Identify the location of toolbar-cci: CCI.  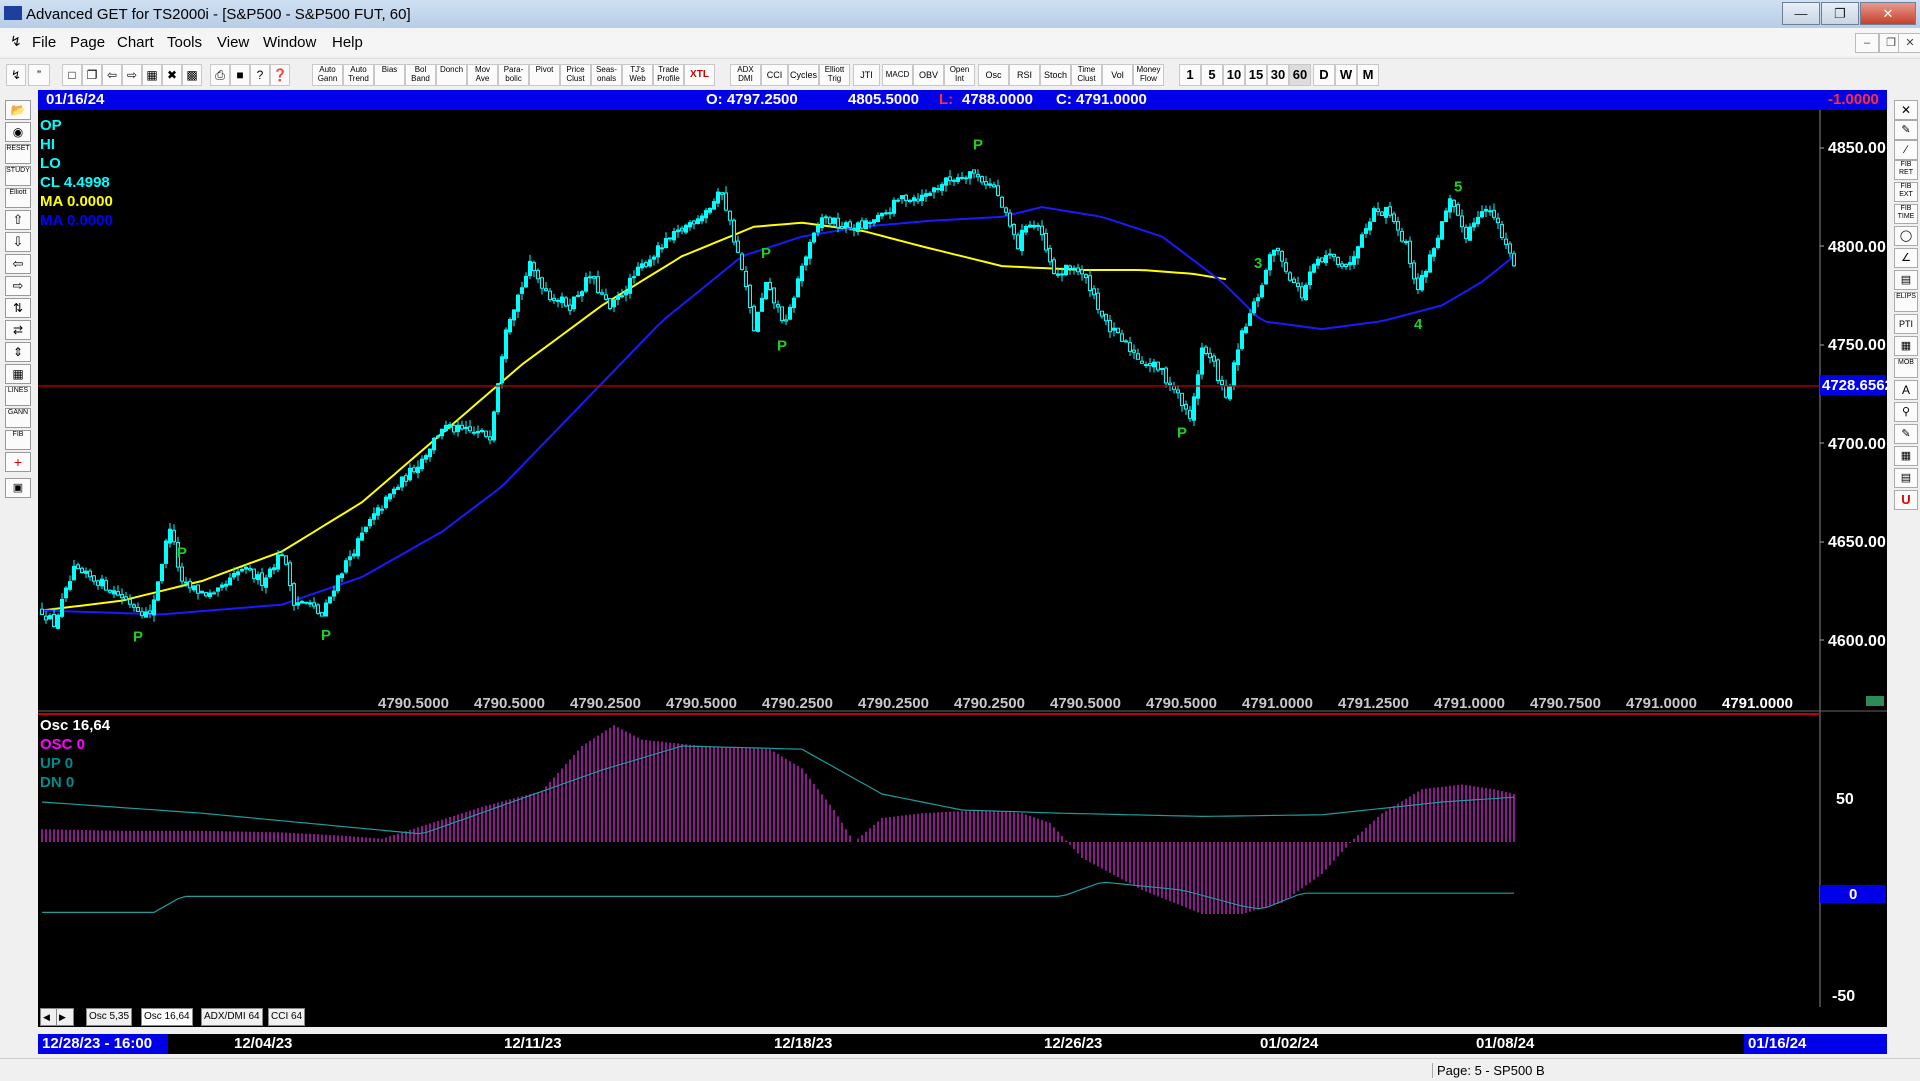
(774, 75).